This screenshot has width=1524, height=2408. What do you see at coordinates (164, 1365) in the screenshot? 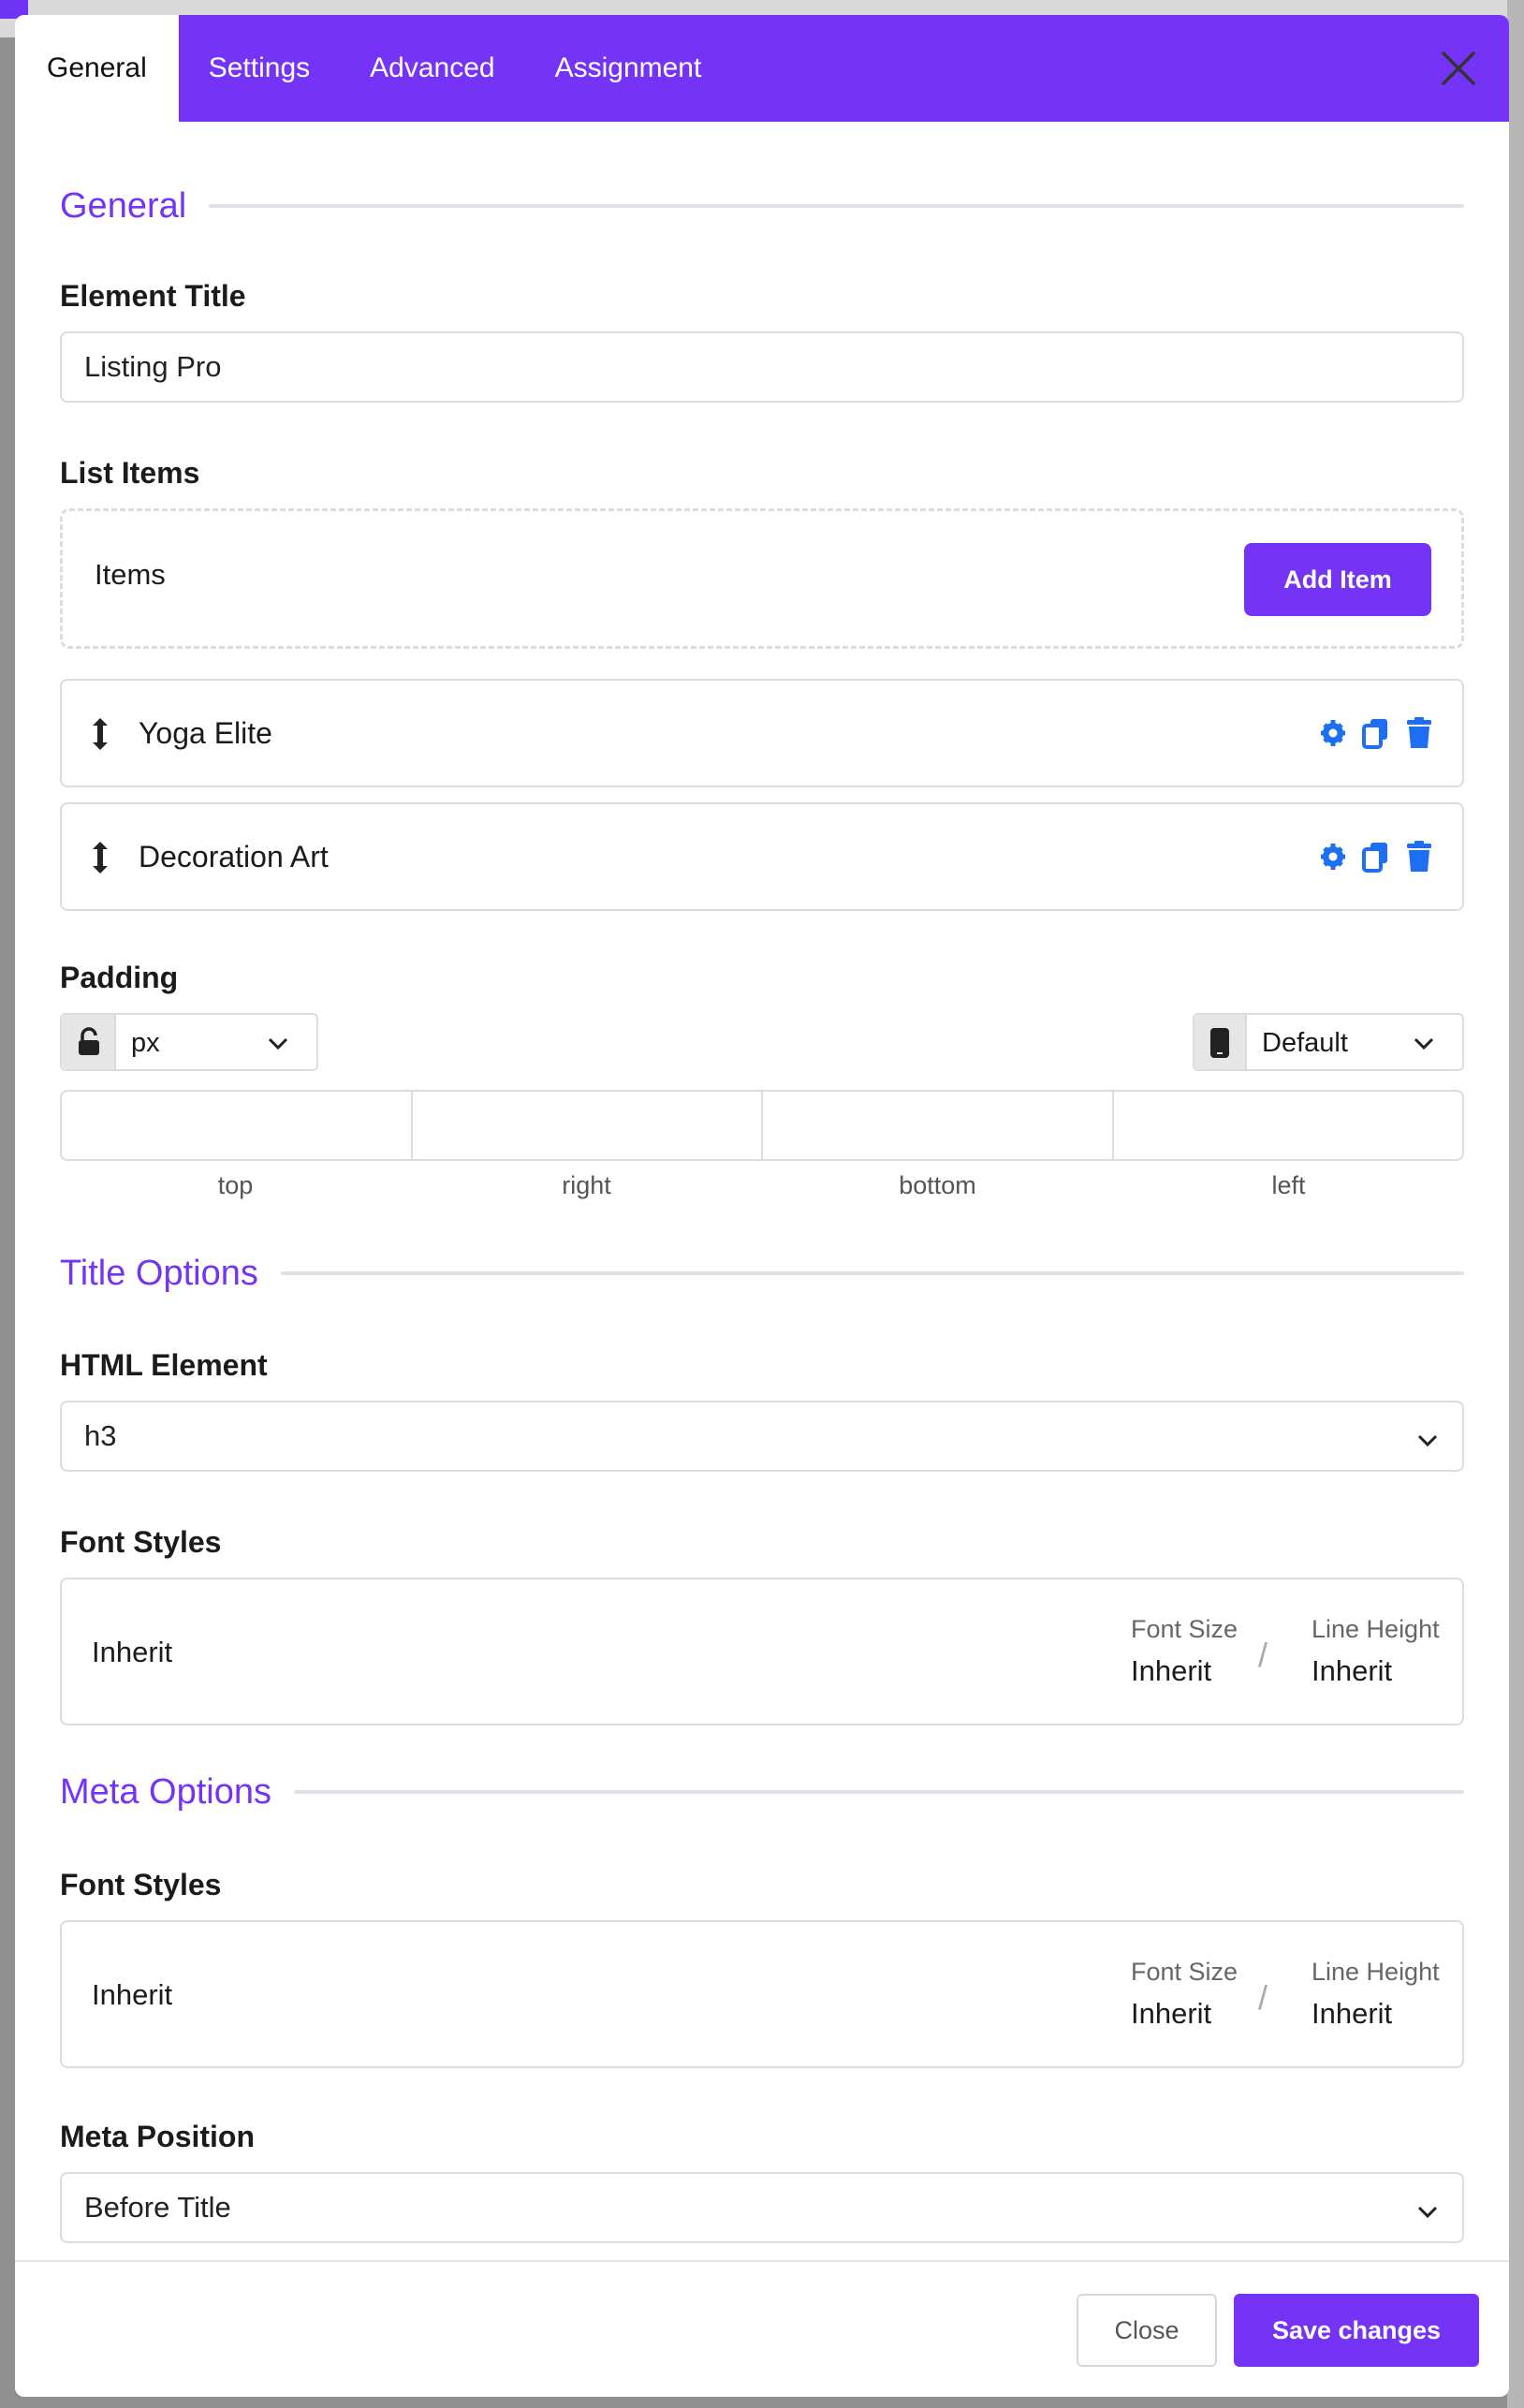
I see `html-element-label: HTML Element` at bounding box center [164, 1365].